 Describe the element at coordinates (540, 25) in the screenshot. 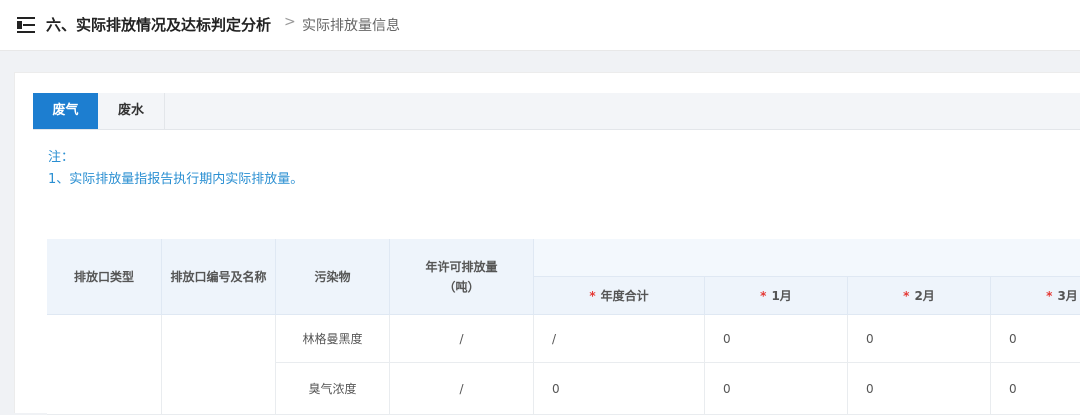

I see `top-bar: 六、实际排放情况及达标判定分析 > 实际排放量信息` at that location.